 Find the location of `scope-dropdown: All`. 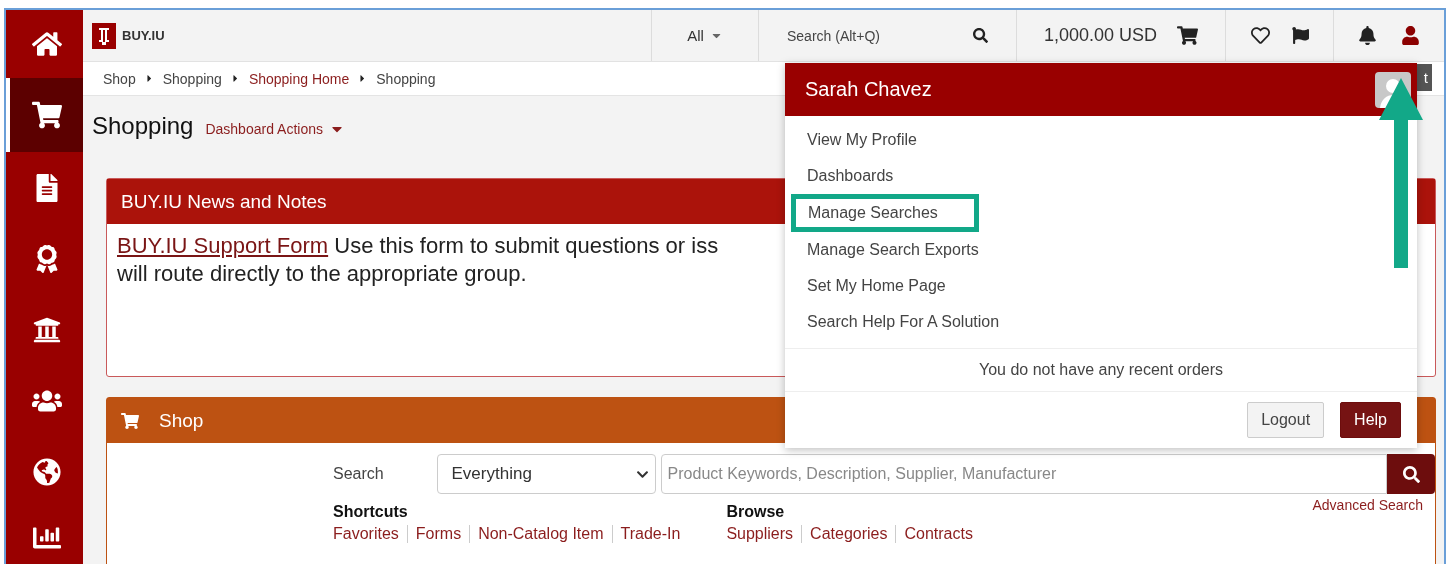

scope-dropdown: All is located at coordinates (704, 35).